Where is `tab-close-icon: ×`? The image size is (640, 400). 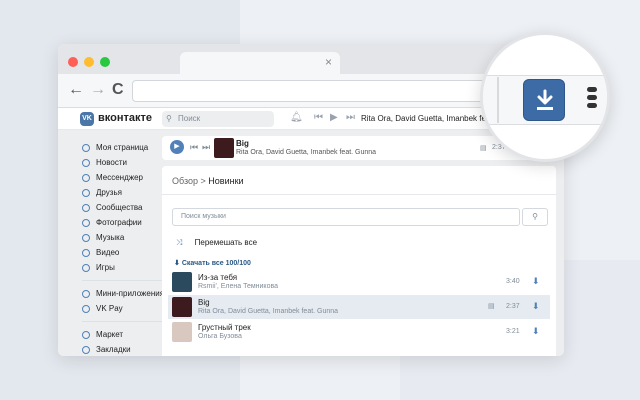 tab-close-icon: × is located at coordinates (328, 62).